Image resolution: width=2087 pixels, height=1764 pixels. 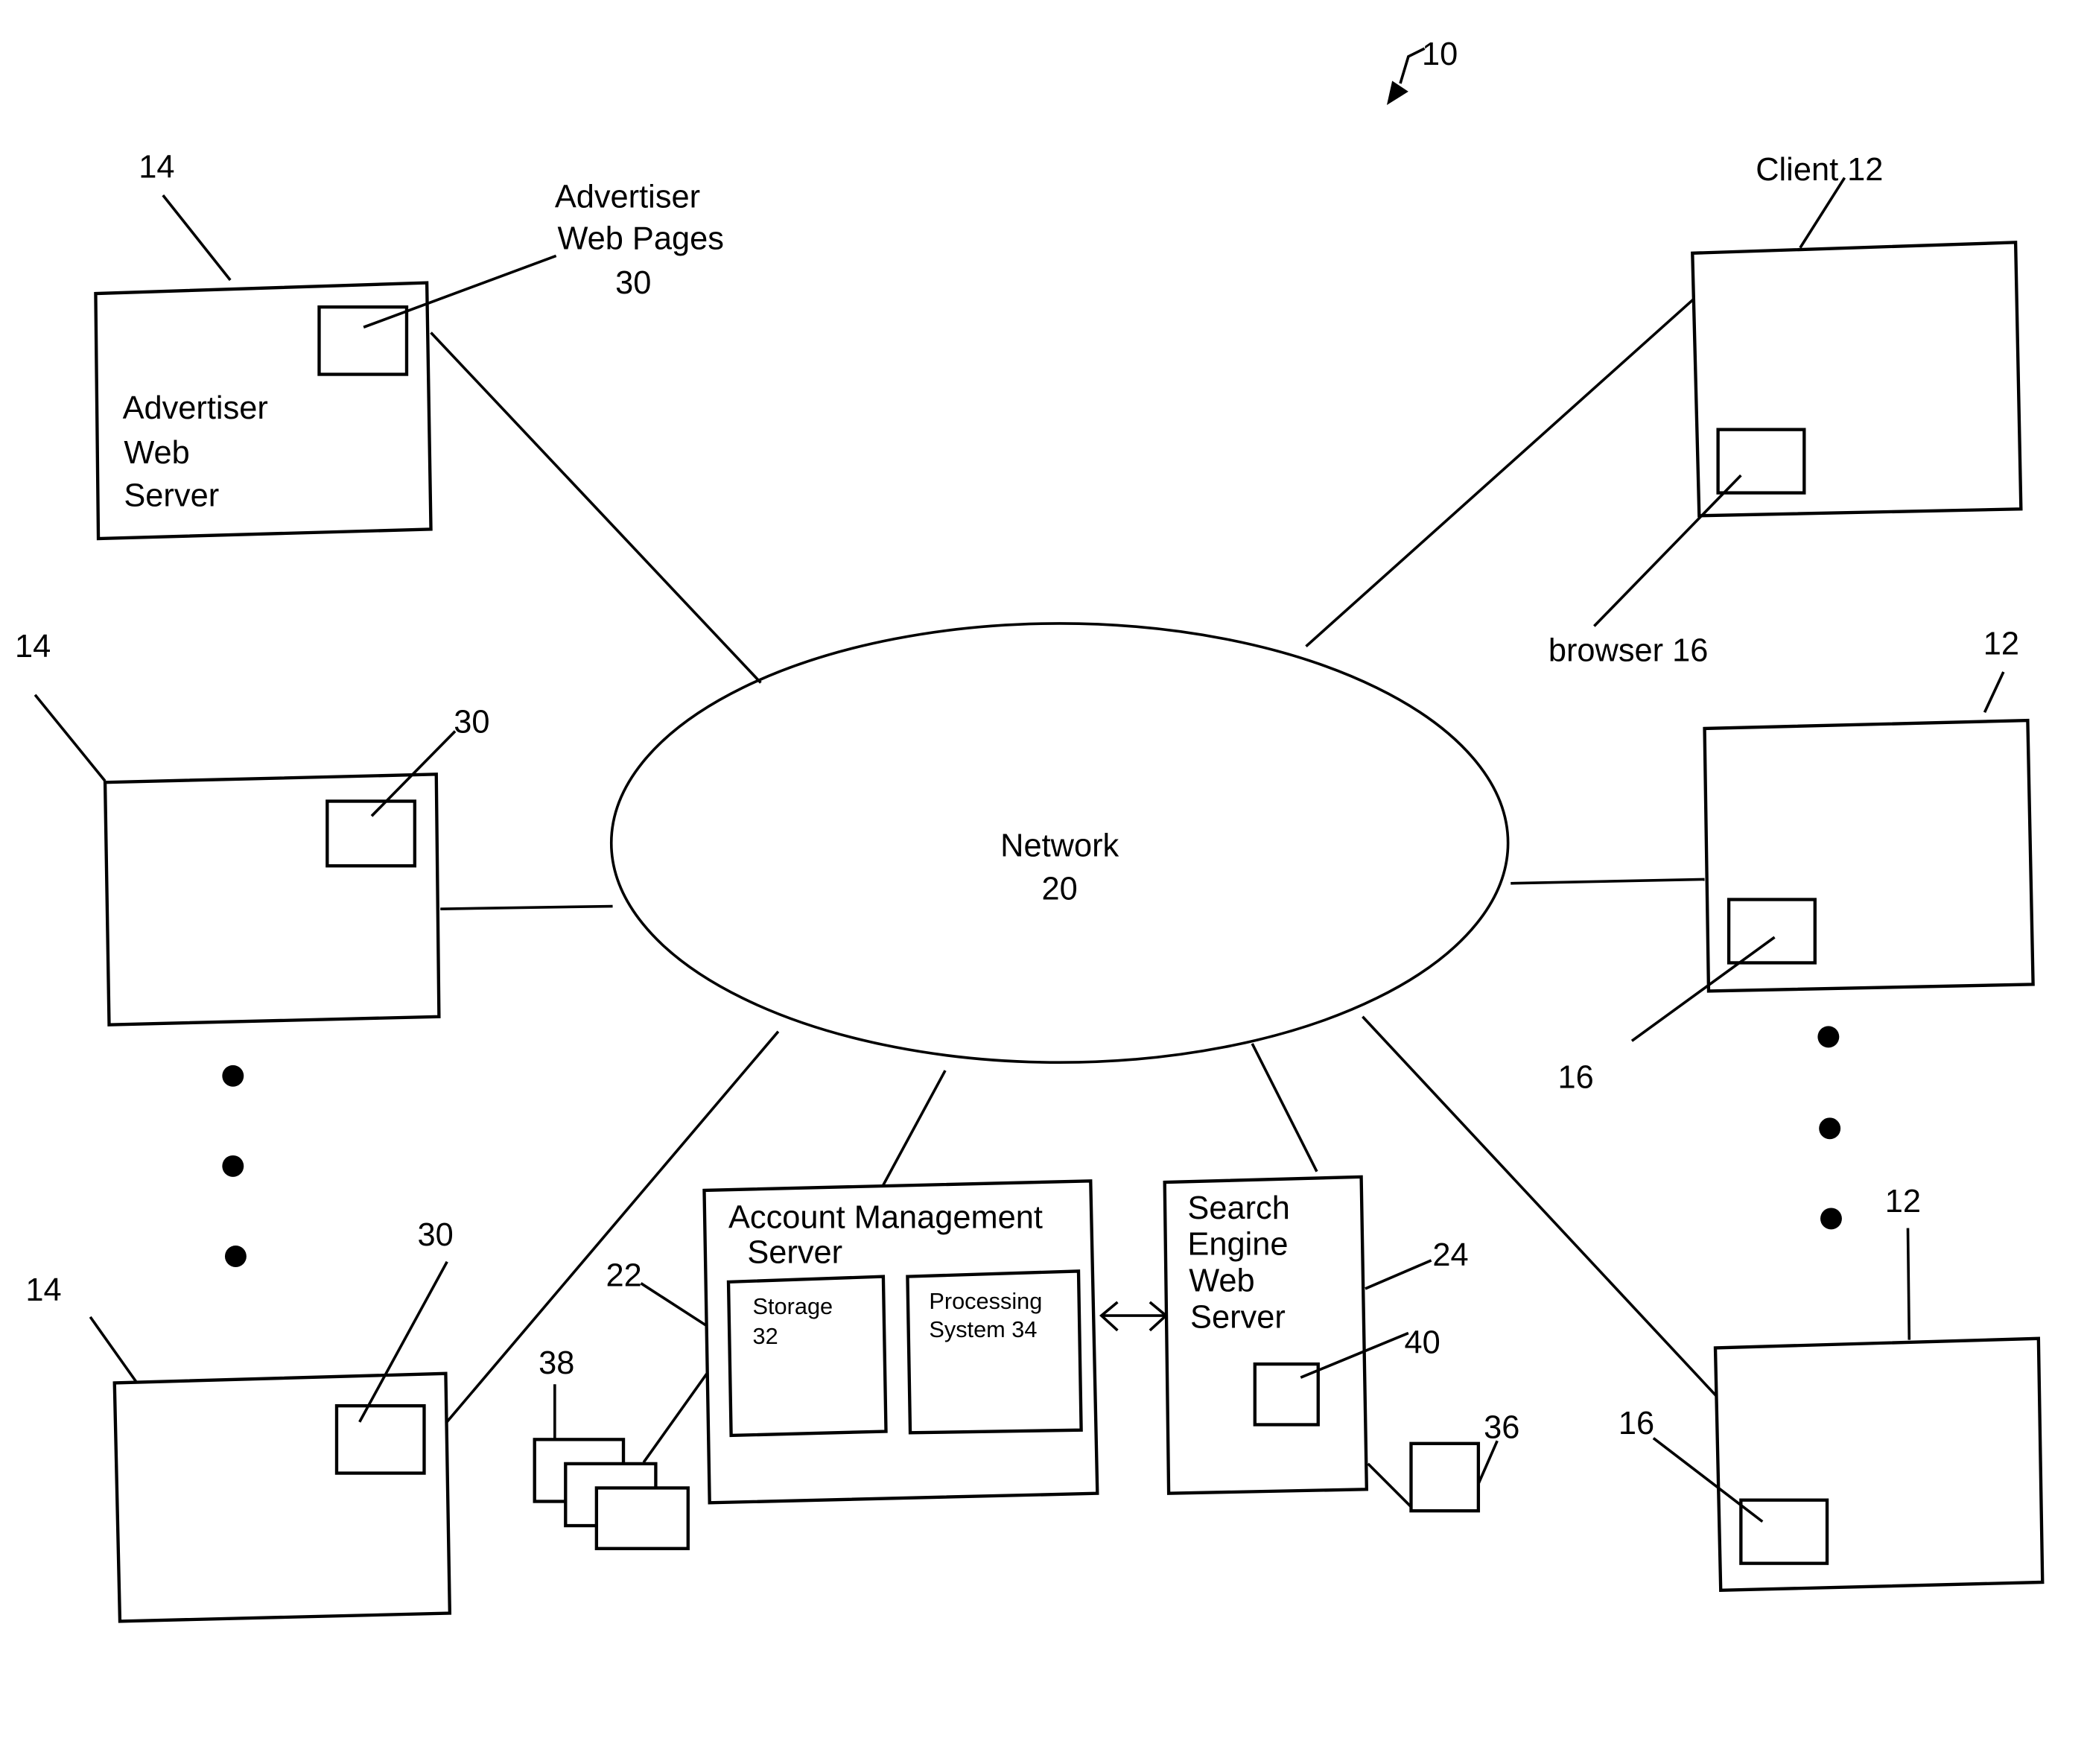 What do you see at coordinates (156, 453) in the screenshot?
I see `server-label-2: Web` at bounding box center [156, 453].